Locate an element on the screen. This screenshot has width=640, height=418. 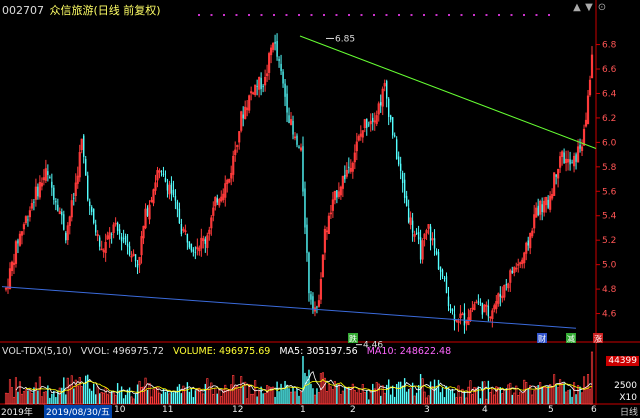
period-label: 日线 is located at coordinates (629, 411).